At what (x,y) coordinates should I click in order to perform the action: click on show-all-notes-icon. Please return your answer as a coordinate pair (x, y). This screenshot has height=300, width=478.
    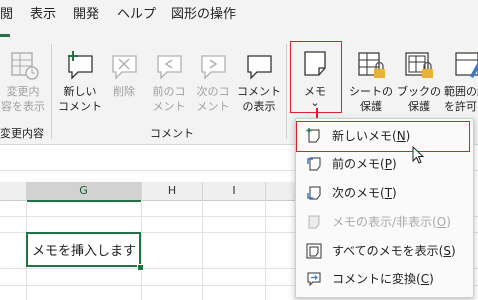
    Looking at the image, I should click on (314, 251).